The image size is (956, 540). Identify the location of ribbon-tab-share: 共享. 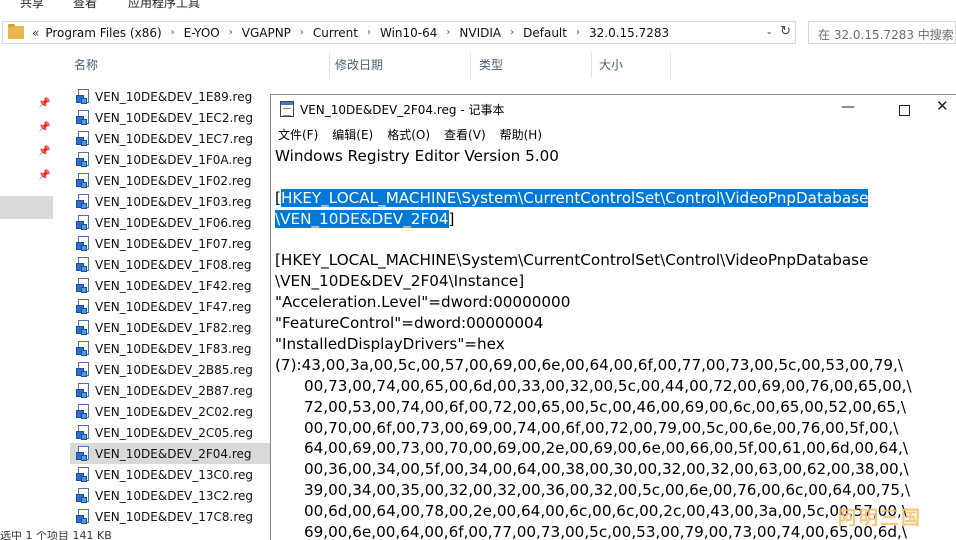
(32, 5).